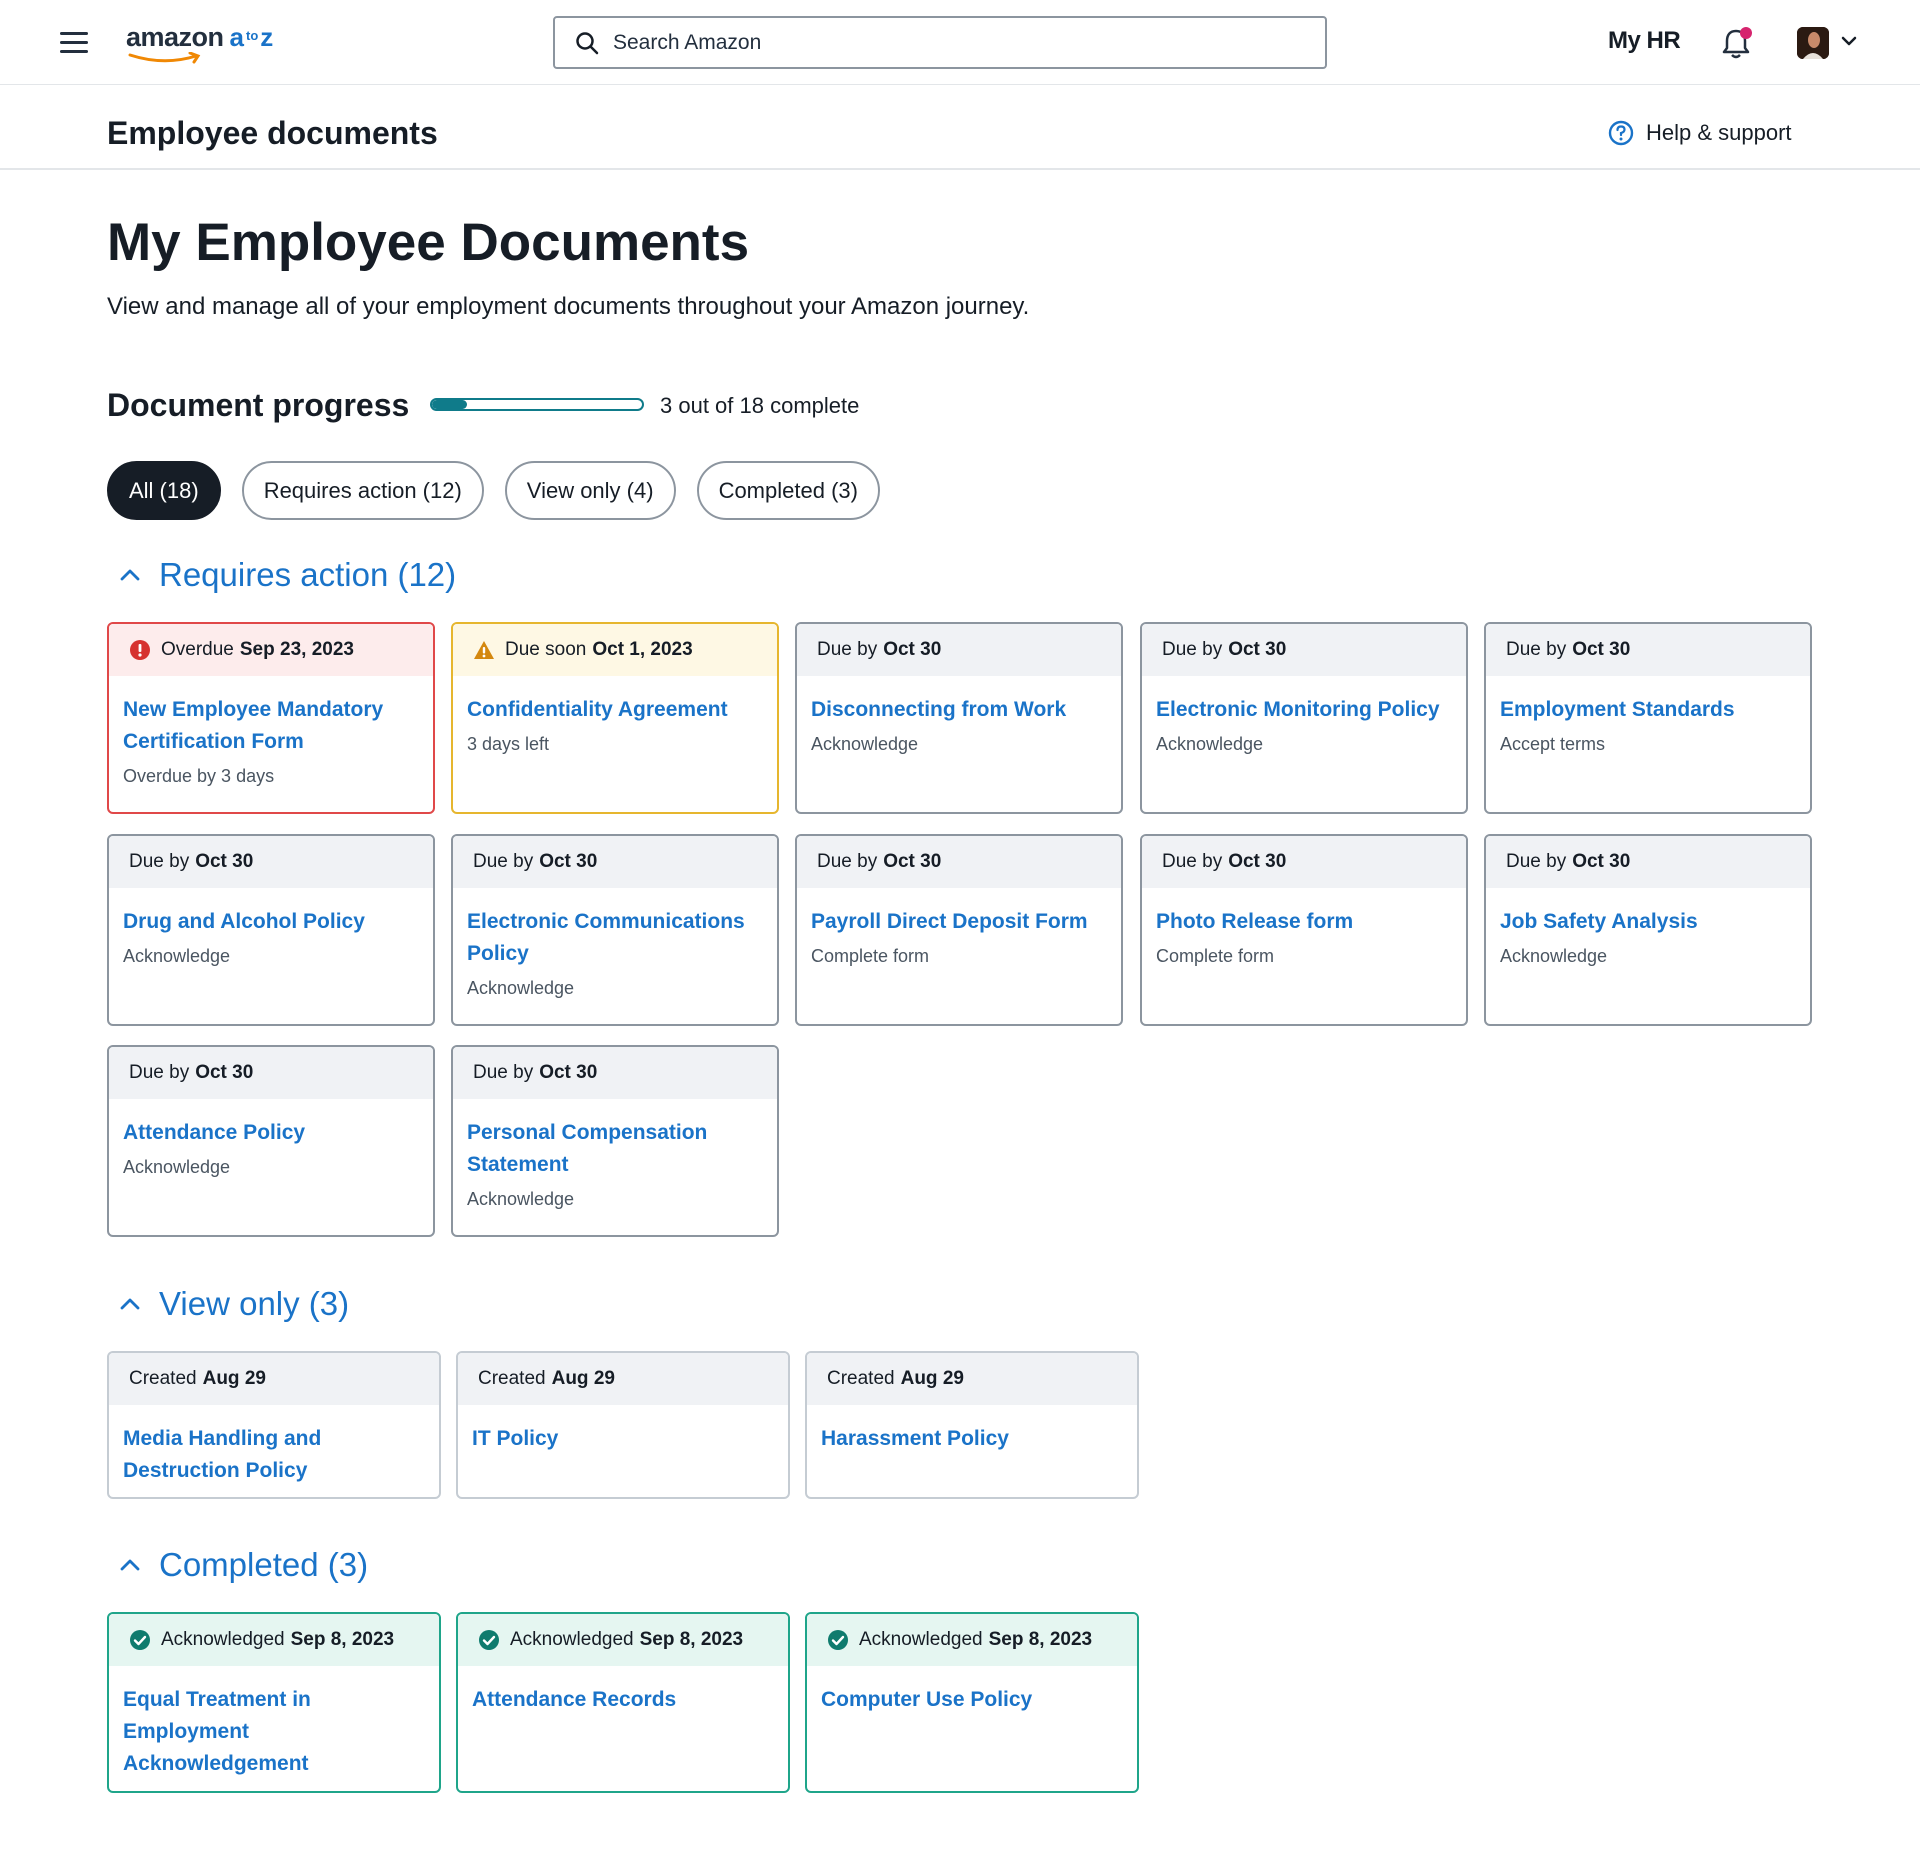  What do you see at coordinates (1304, 701) in the screenshot?
I see `document-title-link: Electronic Monitoring Policy` at bounding box center [1304, 701].